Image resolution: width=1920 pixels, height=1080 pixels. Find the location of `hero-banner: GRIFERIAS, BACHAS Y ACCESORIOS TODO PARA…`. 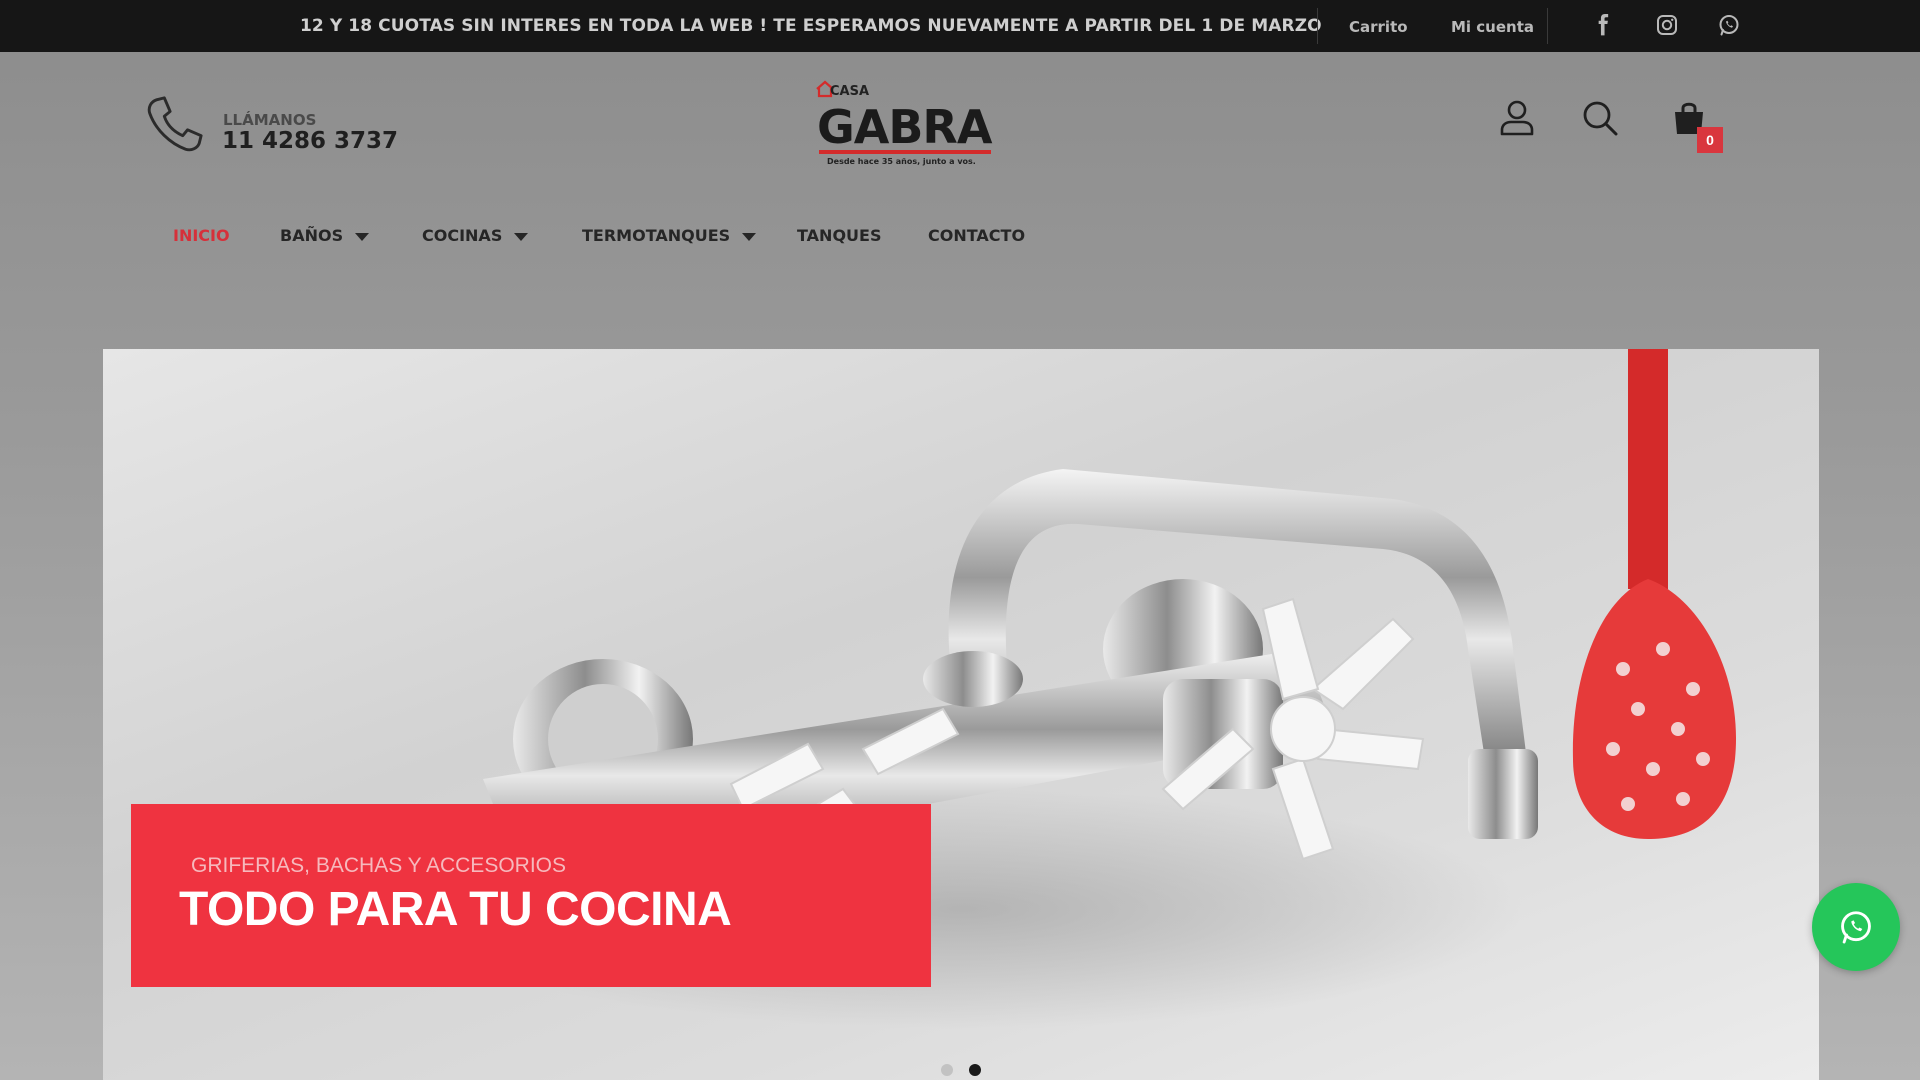

hero-banner: GRIFERIAS, BACHAS Y ACCESORIOS TODO PARA… is located at coordinates (531, 895).